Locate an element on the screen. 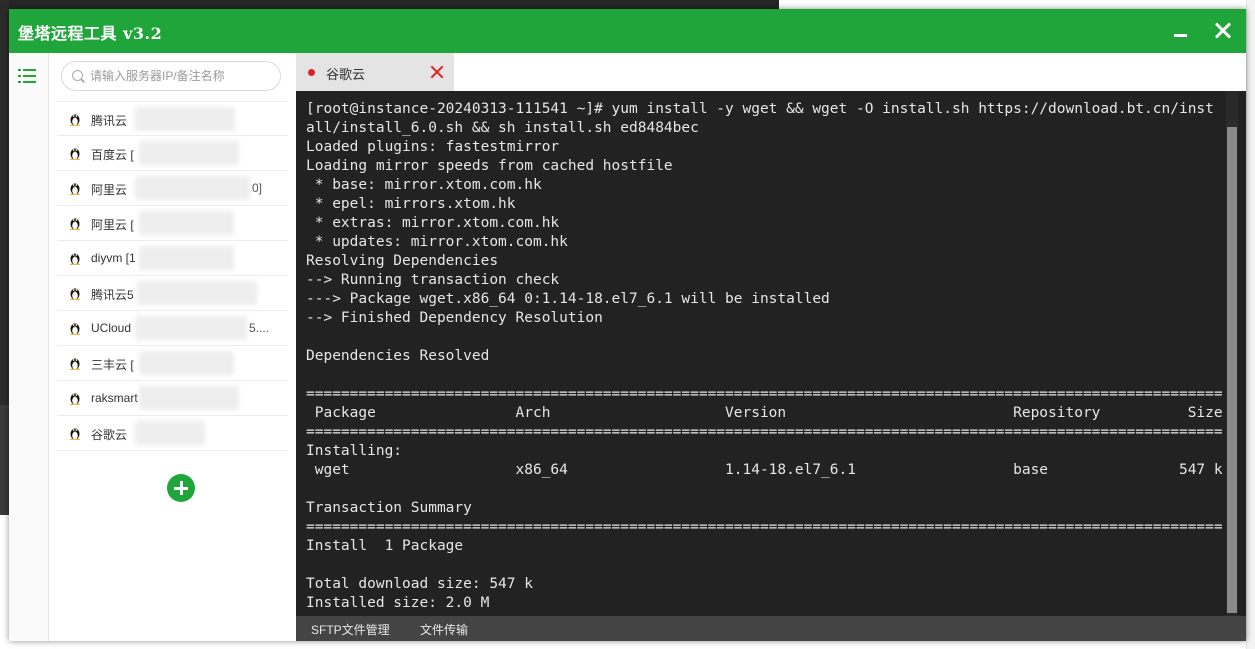 The image size is (1255, 649). session-tab-bar: 谷歌云 is located at coordinates (771, 72).